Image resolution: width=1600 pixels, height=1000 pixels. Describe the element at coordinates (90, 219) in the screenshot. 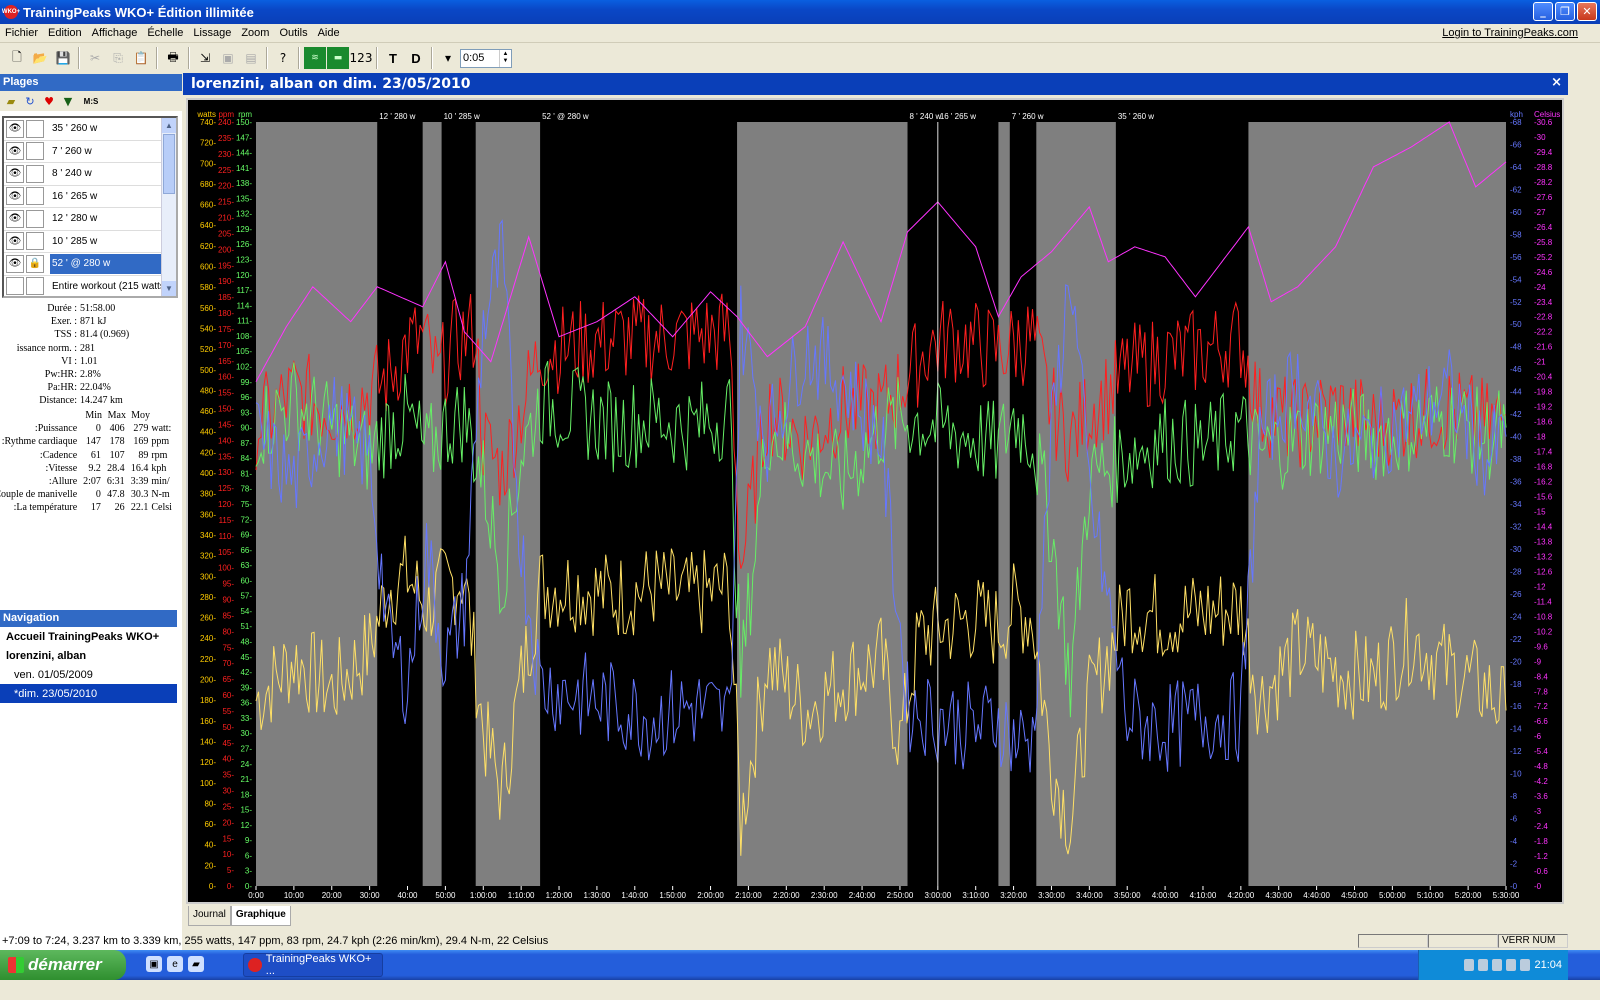

I see `range-item: 👁 12 ' 280 w` at that location.